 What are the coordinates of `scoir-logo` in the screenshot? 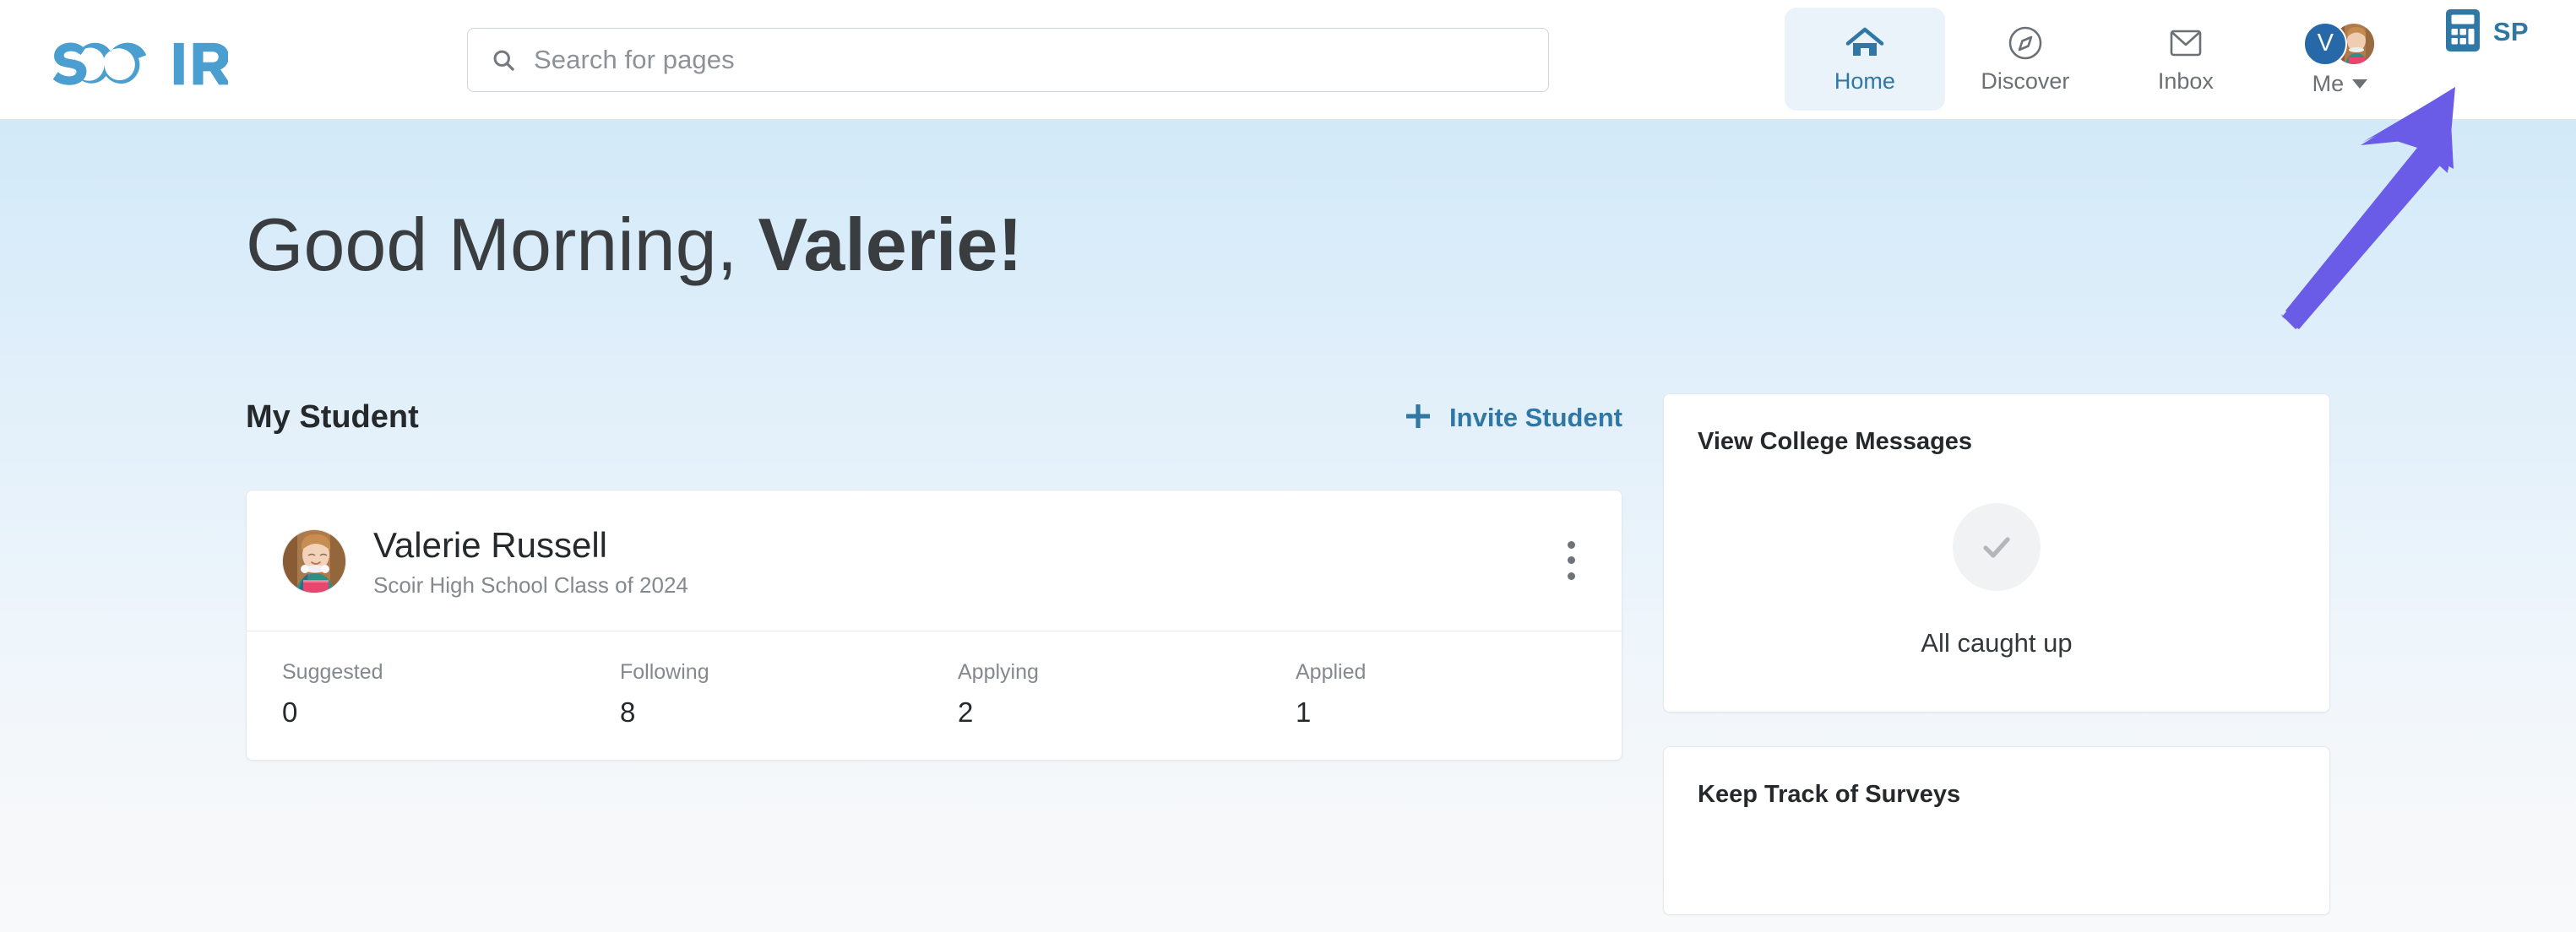 It's located at (138, 60).